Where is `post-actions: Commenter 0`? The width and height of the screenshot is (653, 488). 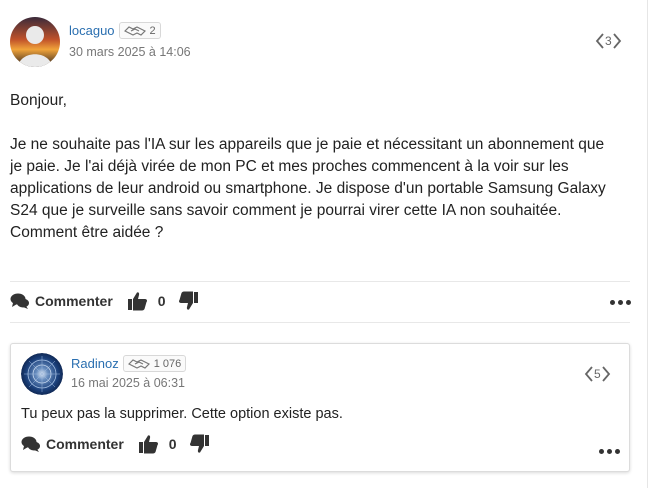
post-actions: Commenter 0 is located at coordinates (104, 301).